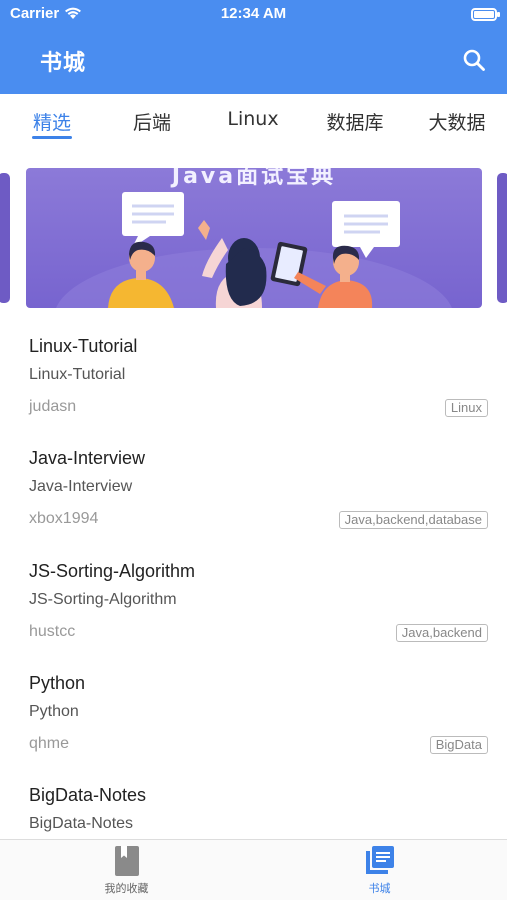 This screenshot has height=900, width=507. I want to click on tabbar-label: 我的收藏, so click(126, 888).